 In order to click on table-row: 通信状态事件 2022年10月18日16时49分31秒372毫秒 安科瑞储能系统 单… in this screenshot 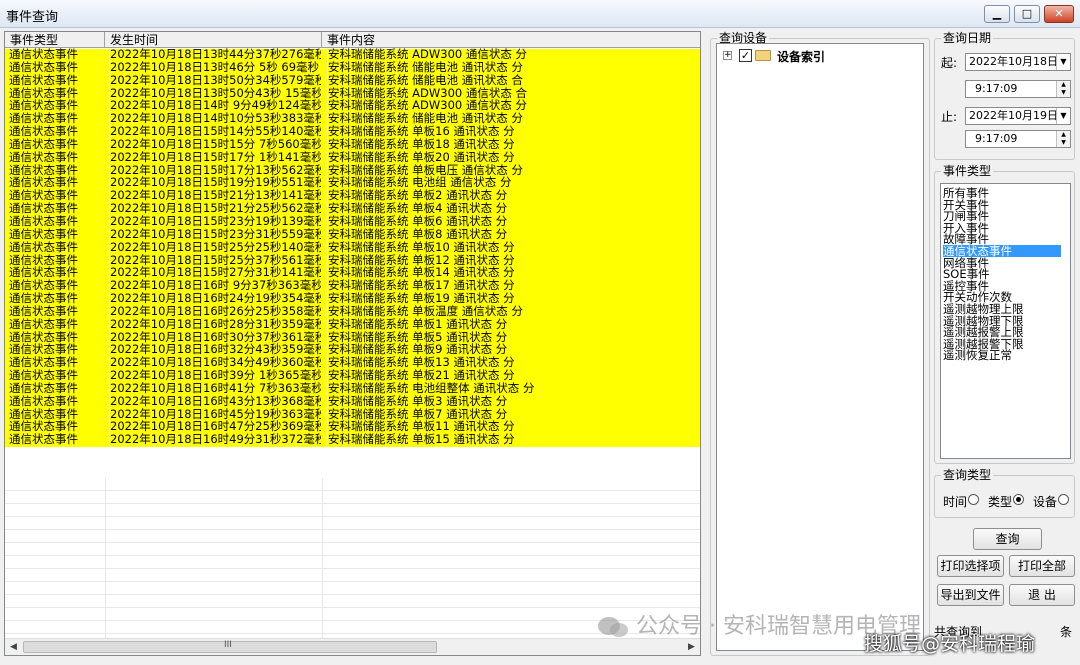, I will do `click(352, 440)`.